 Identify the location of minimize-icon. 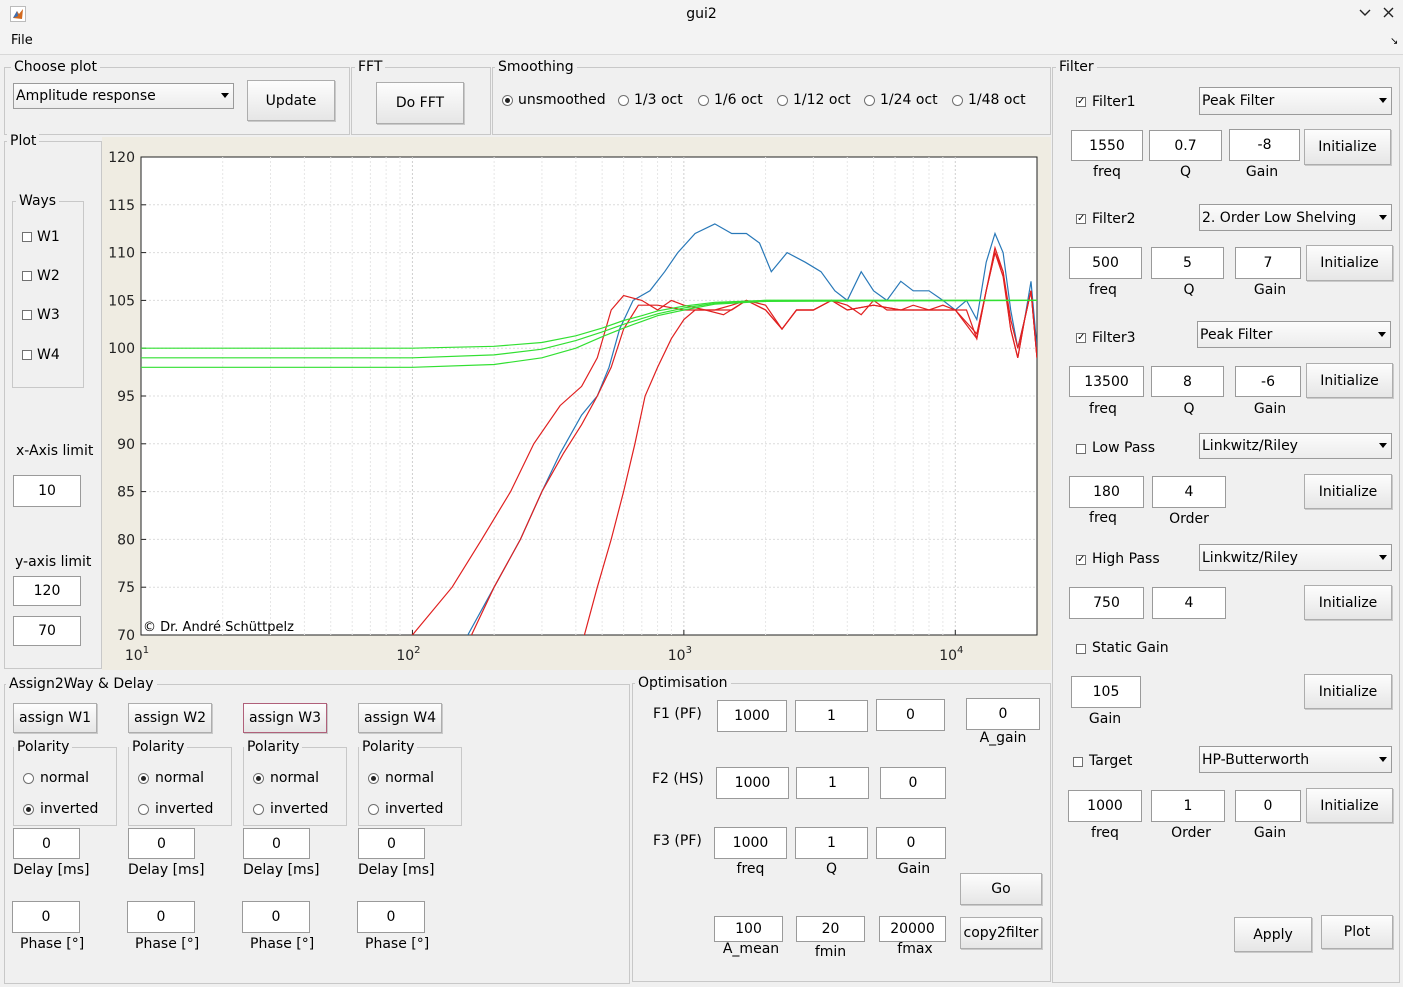
(1365, 14).